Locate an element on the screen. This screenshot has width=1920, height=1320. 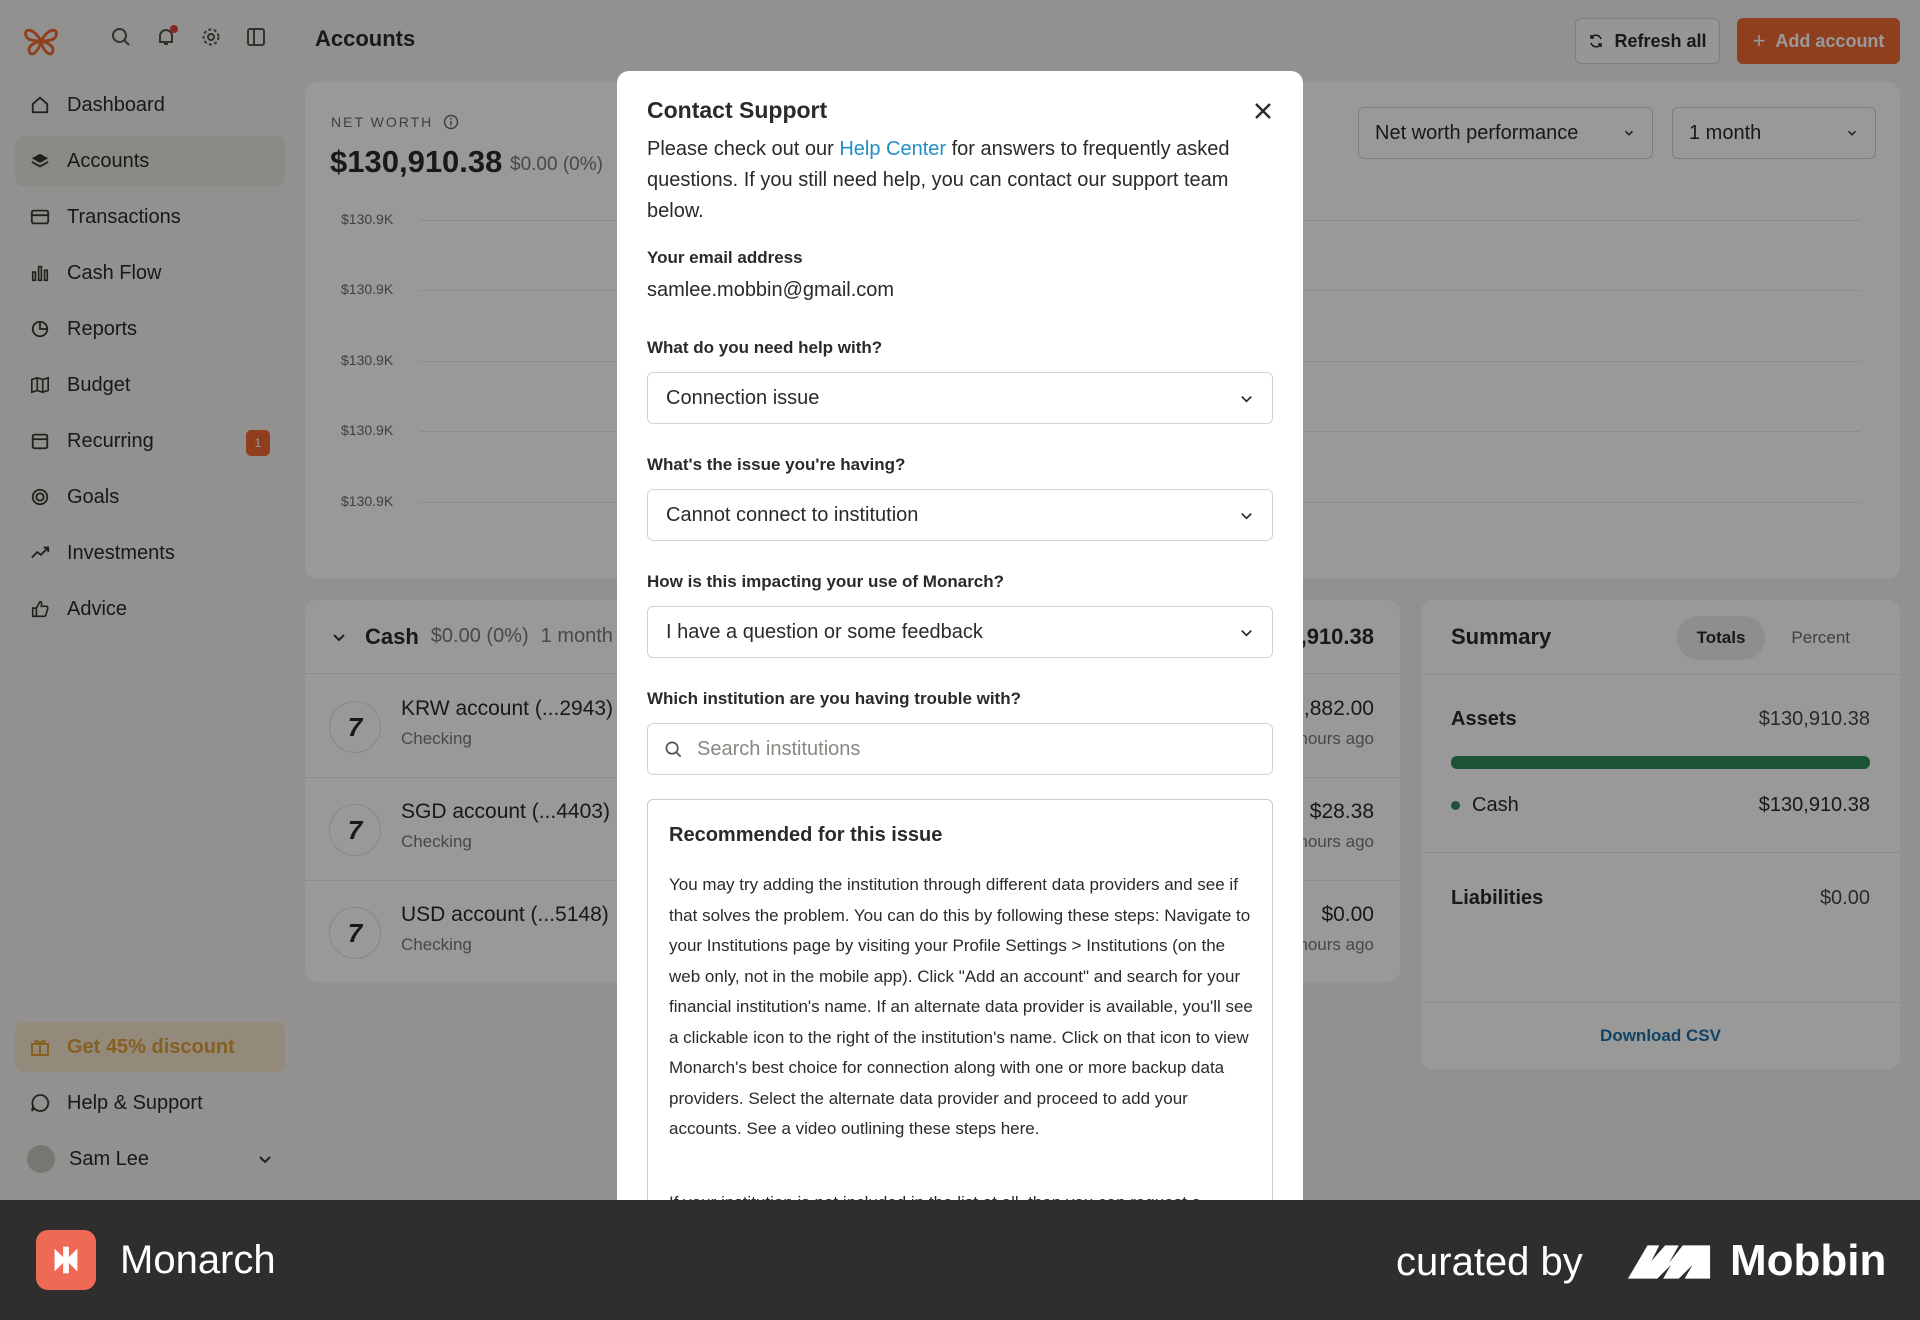
help-topic-select: Connection issue is located at coordinates (960, 398).